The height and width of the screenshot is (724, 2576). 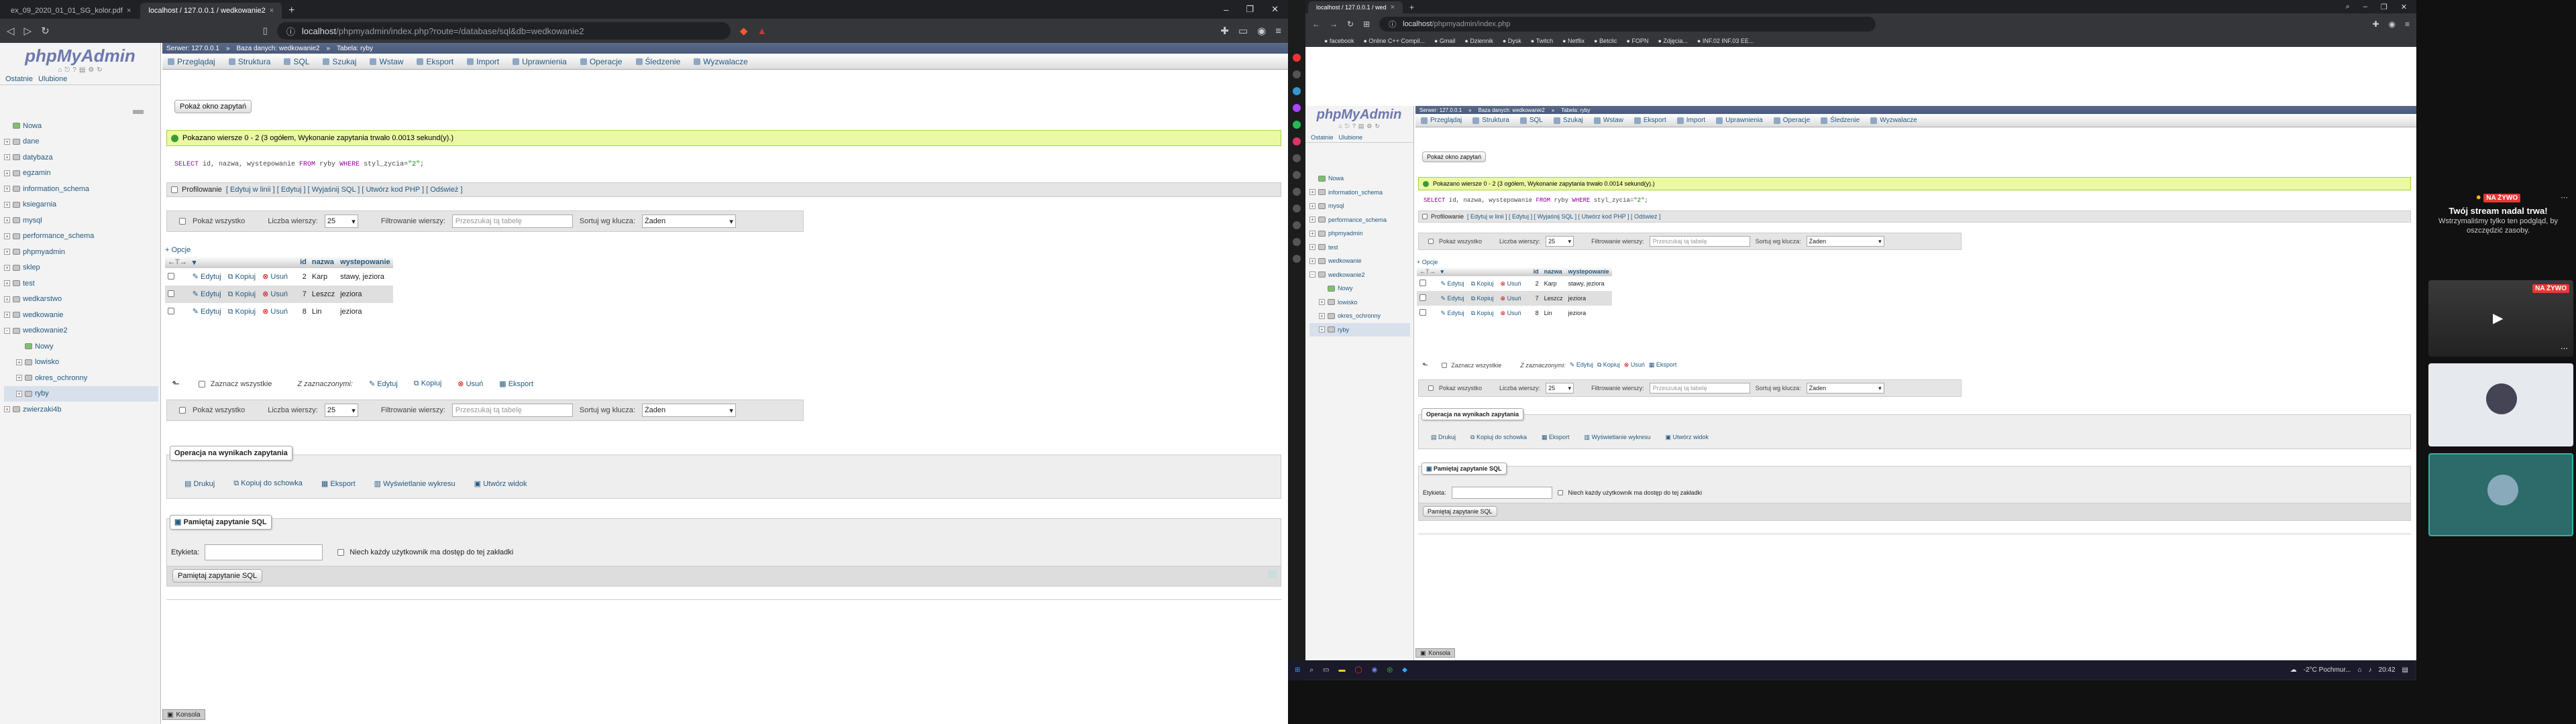 What do you see at coordinates (272, 11) in the screenshot?
I see `close-icon: ×` at bounding box center [272, 11].